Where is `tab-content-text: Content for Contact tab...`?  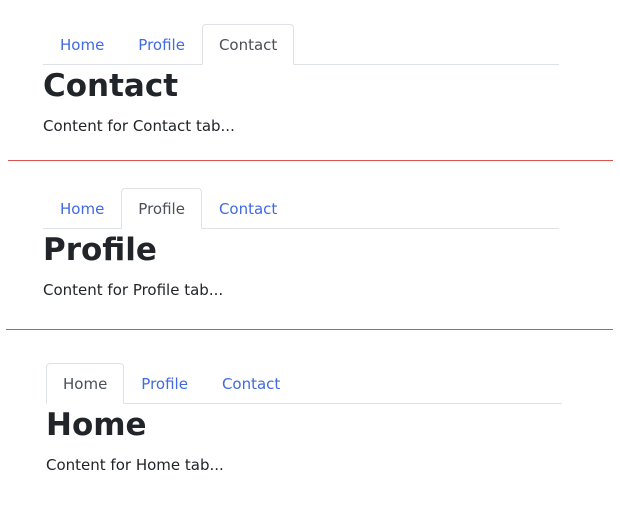 tab-content-text: Content for Contact tab... is located at coordinates (139, 126).